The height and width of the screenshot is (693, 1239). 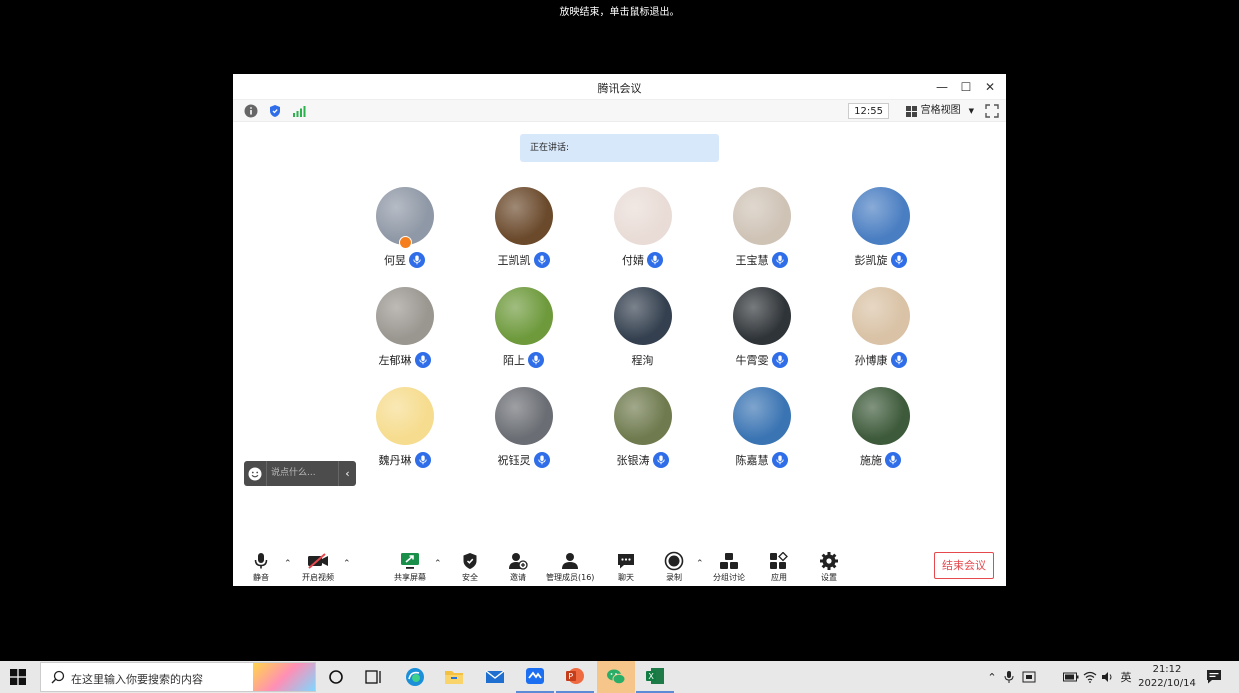 I want to click on info-bar: 12:55 宫格视图 ▼, so click(x=619, y=111).